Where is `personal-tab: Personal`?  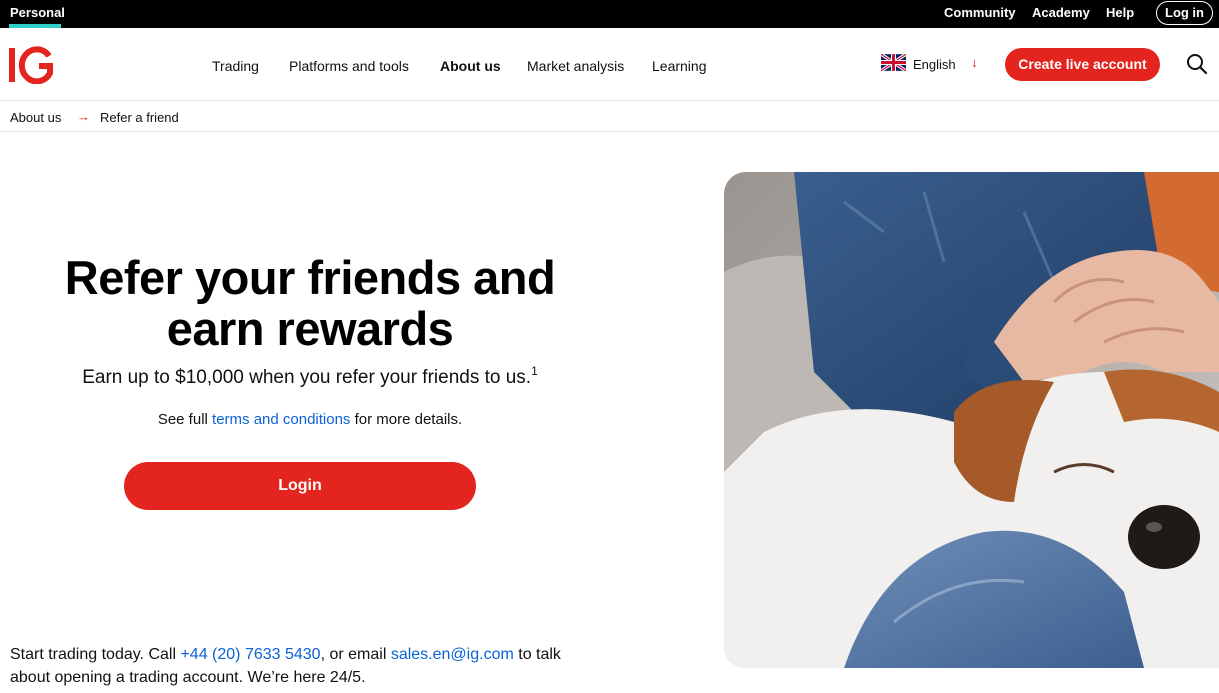 personal-tab: Personal is located at coordinates (37, 12).